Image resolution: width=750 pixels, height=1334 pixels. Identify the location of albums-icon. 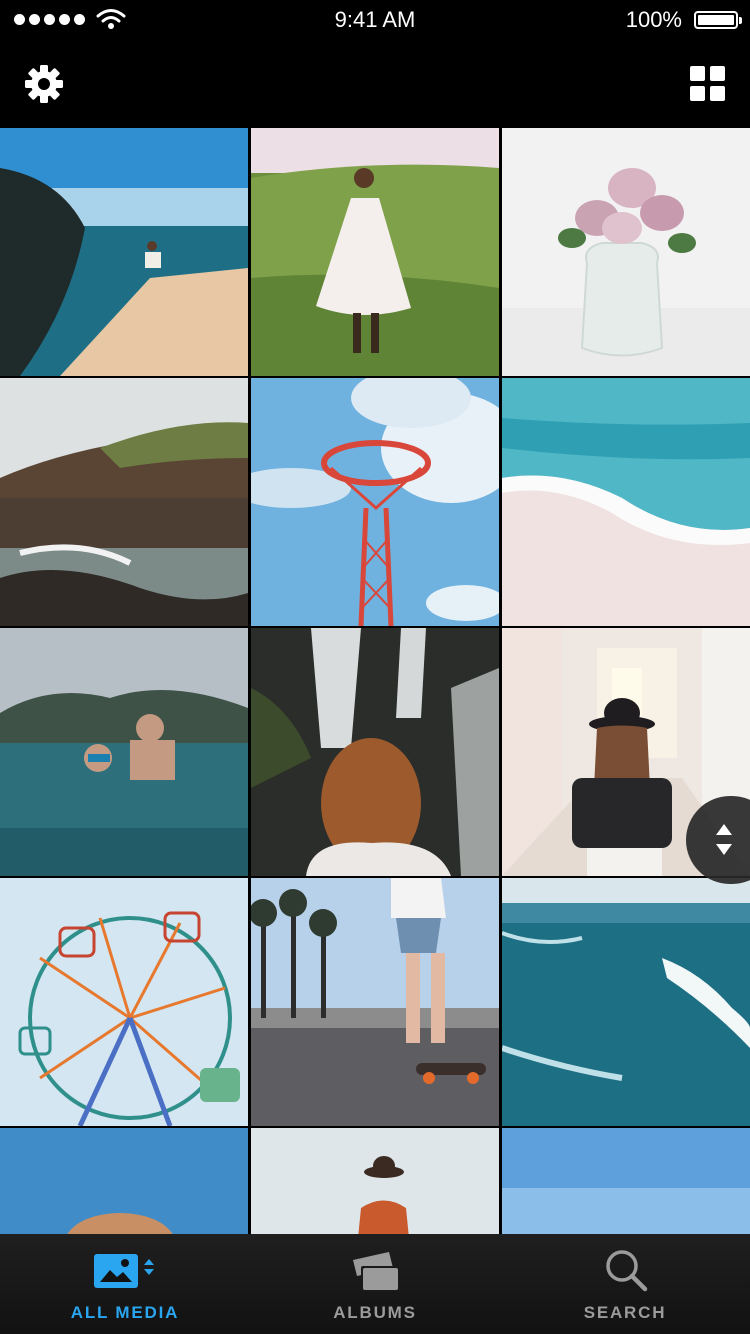
(376, 1272).